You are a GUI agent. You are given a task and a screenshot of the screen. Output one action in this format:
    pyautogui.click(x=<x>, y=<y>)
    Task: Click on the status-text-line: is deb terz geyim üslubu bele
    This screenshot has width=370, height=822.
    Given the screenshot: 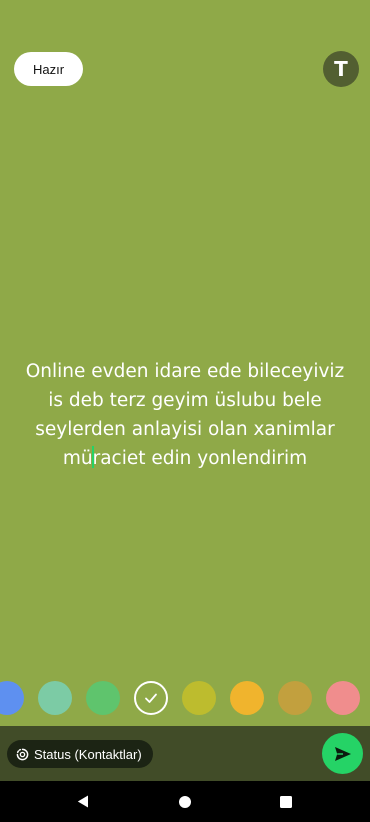 What is the action you would take?
    pyautogui.click(x=185, y=400)
    